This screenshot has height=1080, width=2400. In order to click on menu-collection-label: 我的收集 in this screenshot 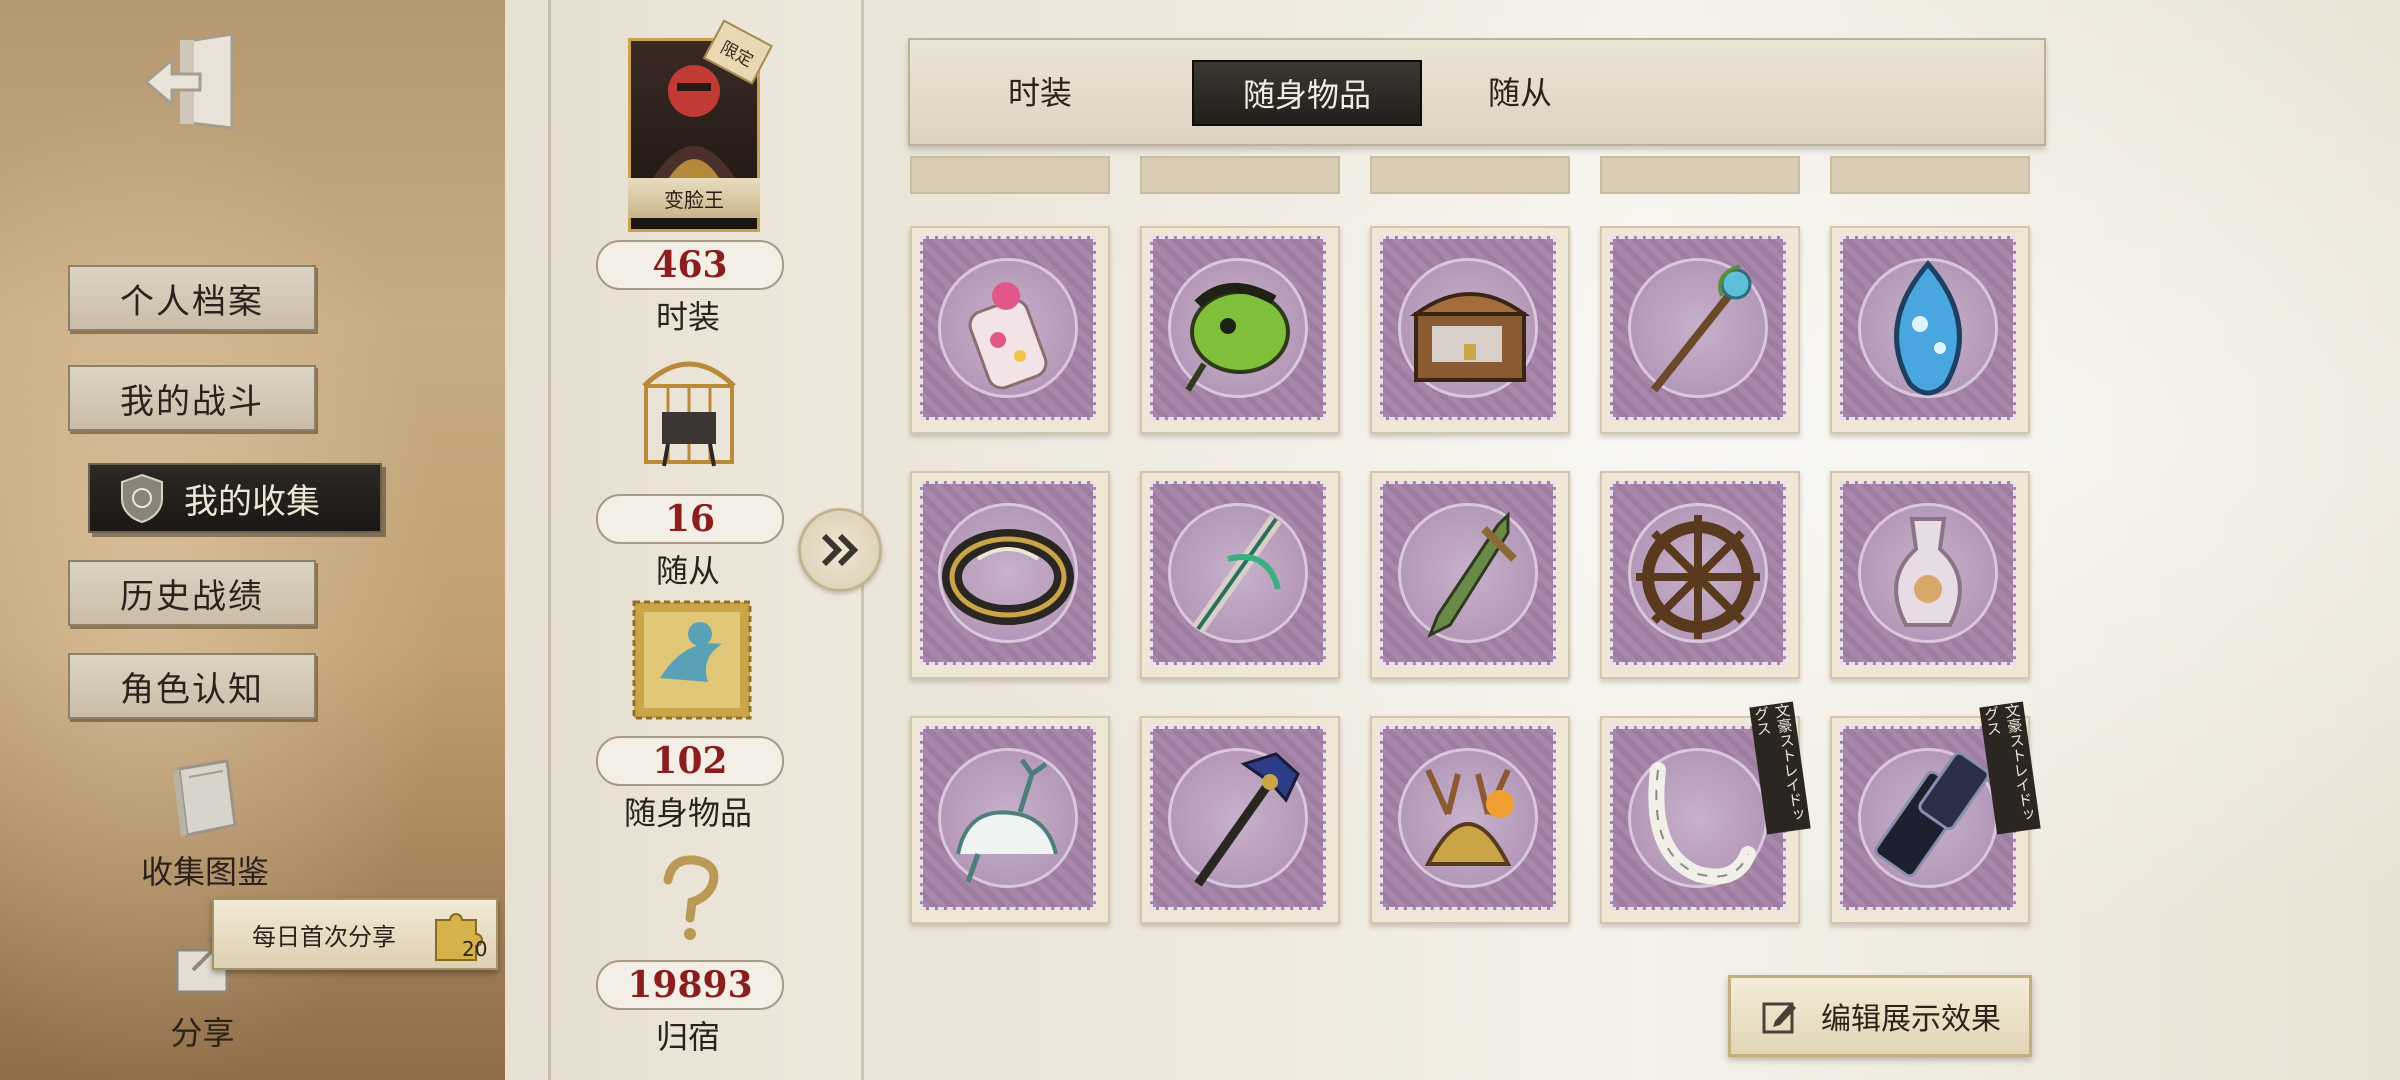, I will do `click(252, 501)`.